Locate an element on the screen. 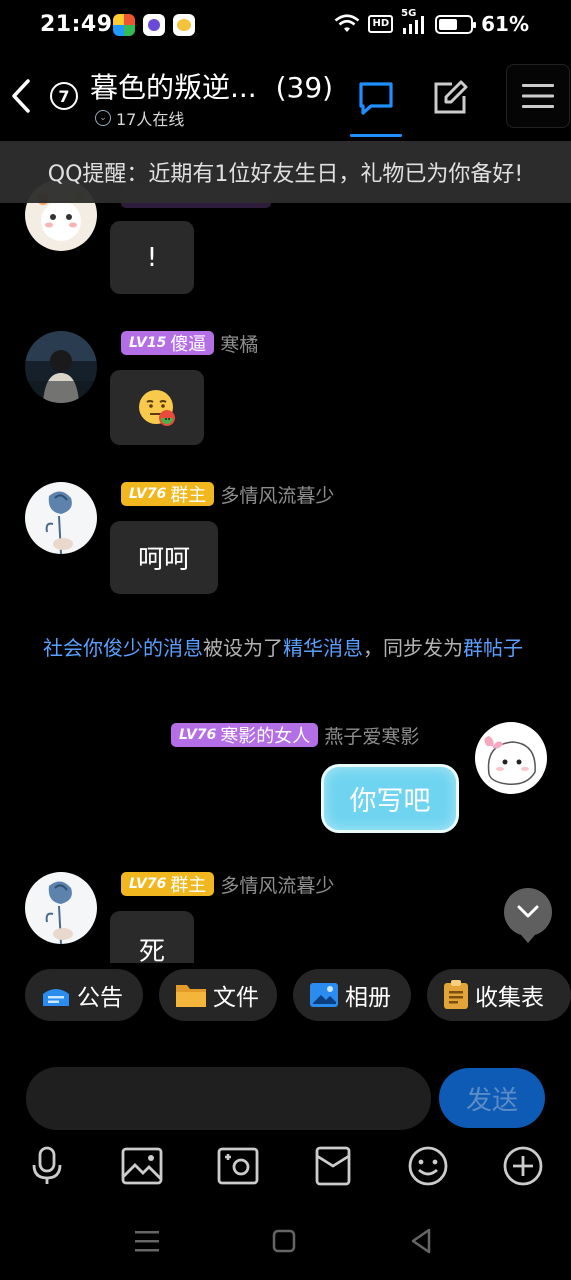 The image size is (571, 1280). tab-chat is located at coordinates (376, 98).